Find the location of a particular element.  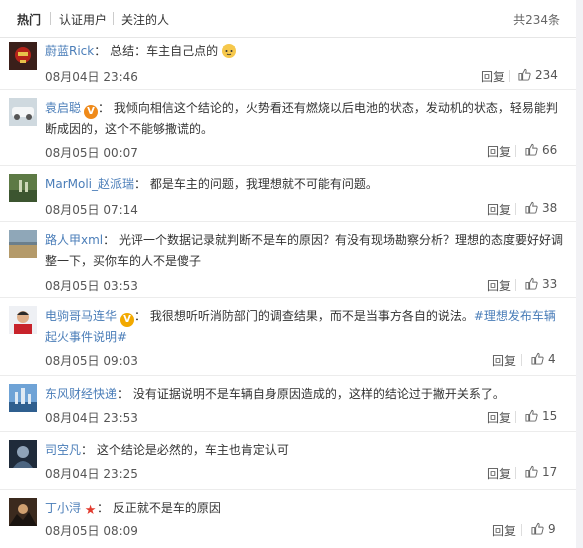

comment-total: 共234条 is located at coordinates (536, 20).